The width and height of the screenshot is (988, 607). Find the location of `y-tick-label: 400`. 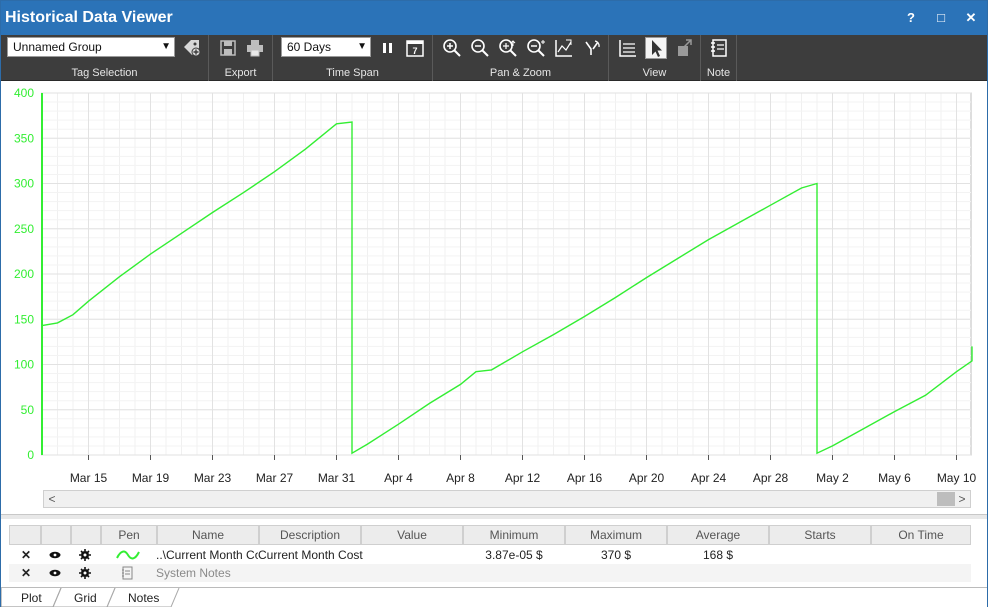

y-tick-label: 400 is located at coordinates (24, 93).